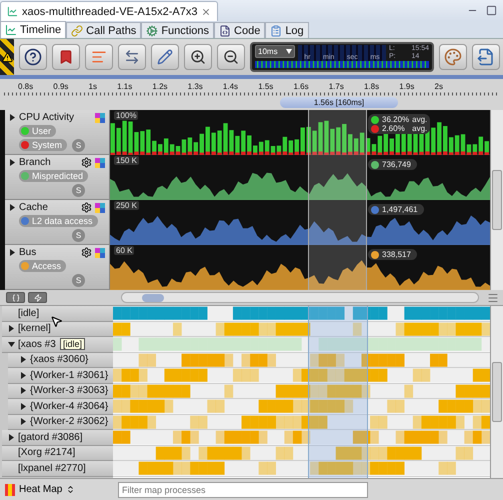 This screenshot has width=503, height=500. I want to click on zoom-in-icon, so click(198, 57).